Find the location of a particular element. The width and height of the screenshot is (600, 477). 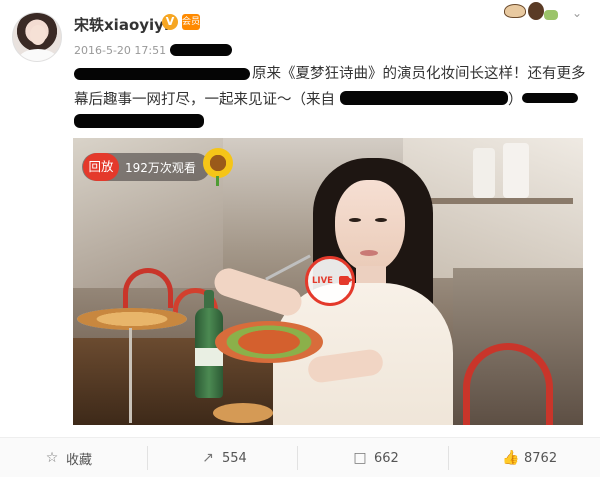

avatar is located at coordinates (37, 37).